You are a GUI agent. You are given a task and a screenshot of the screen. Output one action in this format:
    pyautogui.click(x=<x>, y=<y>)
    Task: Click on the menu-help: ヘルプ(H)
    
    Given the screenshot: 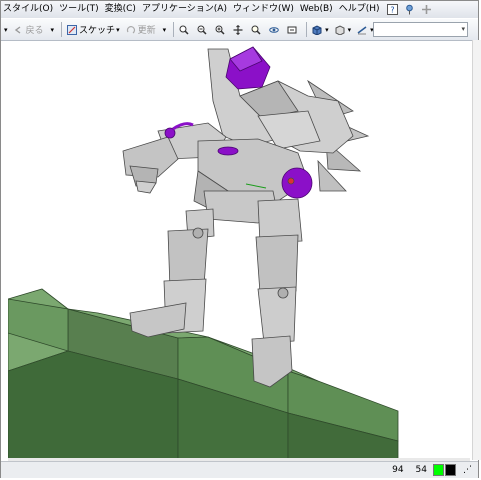 What is the action you would take?
    pyautogui.click(x=359, y=9)
    